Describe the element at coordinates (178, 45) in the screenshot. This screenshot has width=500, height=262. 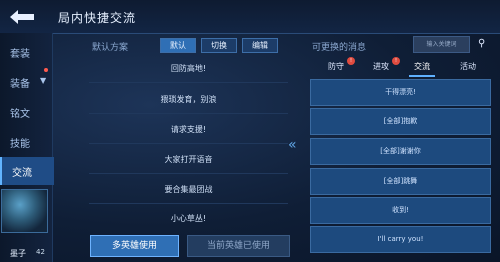
I see `default-button: 默认` at that location.